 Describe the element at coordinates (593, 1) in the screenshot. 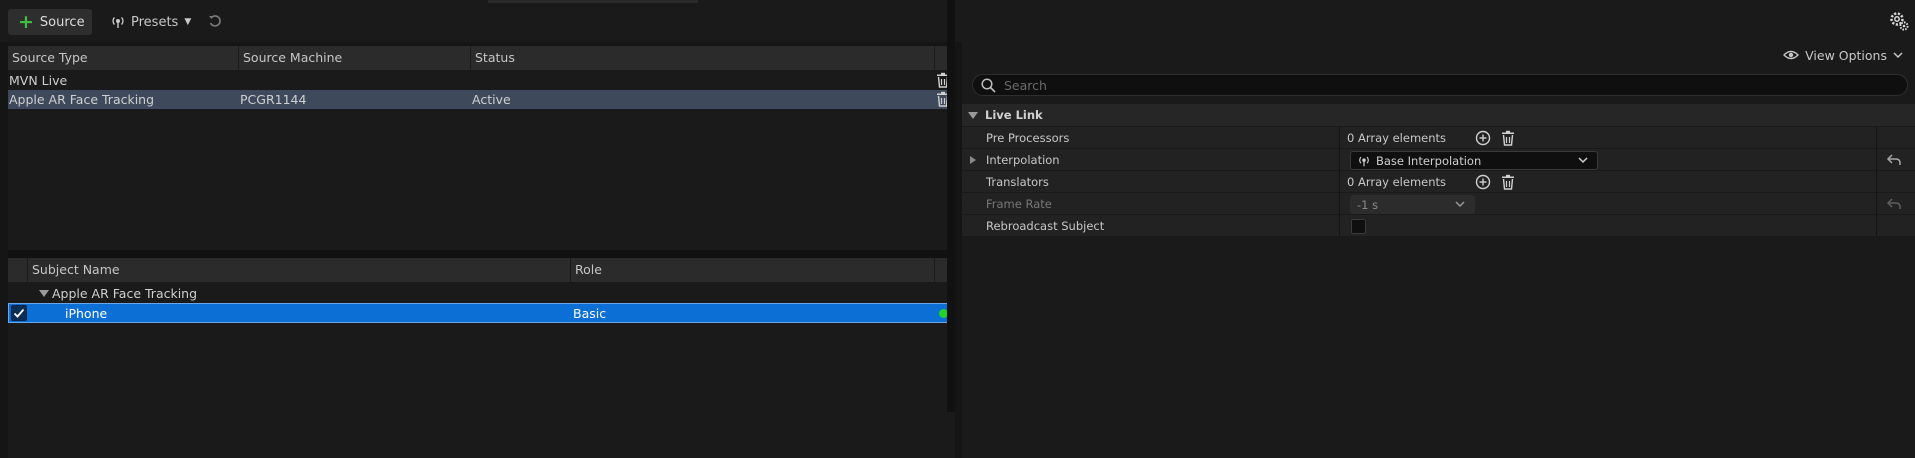

I see `tab-strip` at that location.